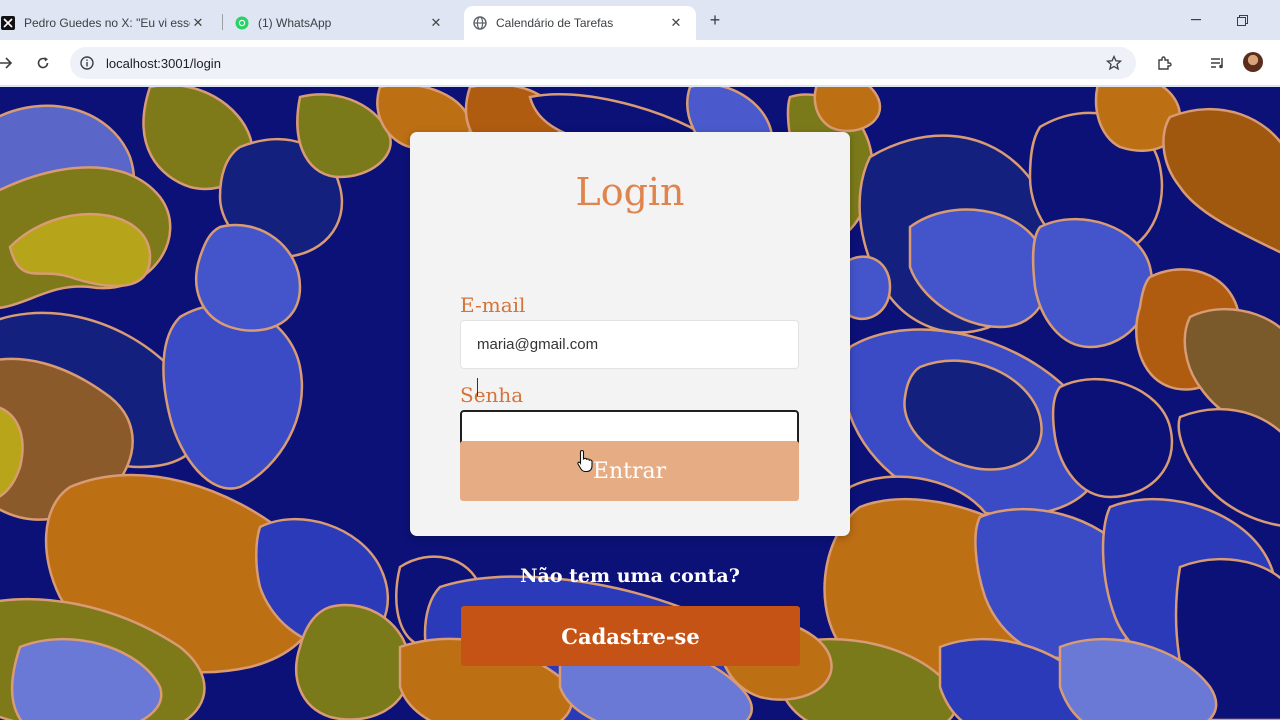 This screenshot has height=720, width=1280. Describe the element at coordinates (43, 63) in the screenshot. I see `reload-icon` at that location.